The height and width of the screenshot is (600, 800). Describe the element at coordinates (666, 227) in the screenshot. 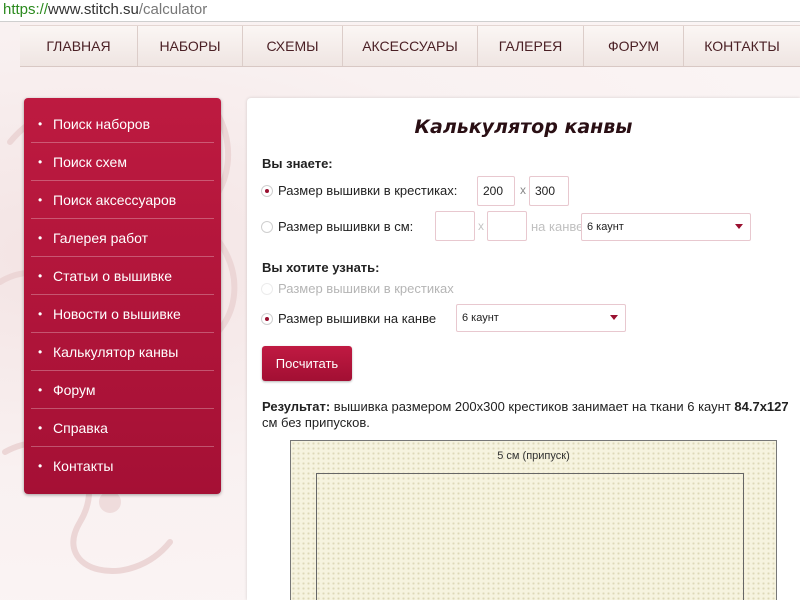

I see `known-canvas-select: 6 каунт` at that location.